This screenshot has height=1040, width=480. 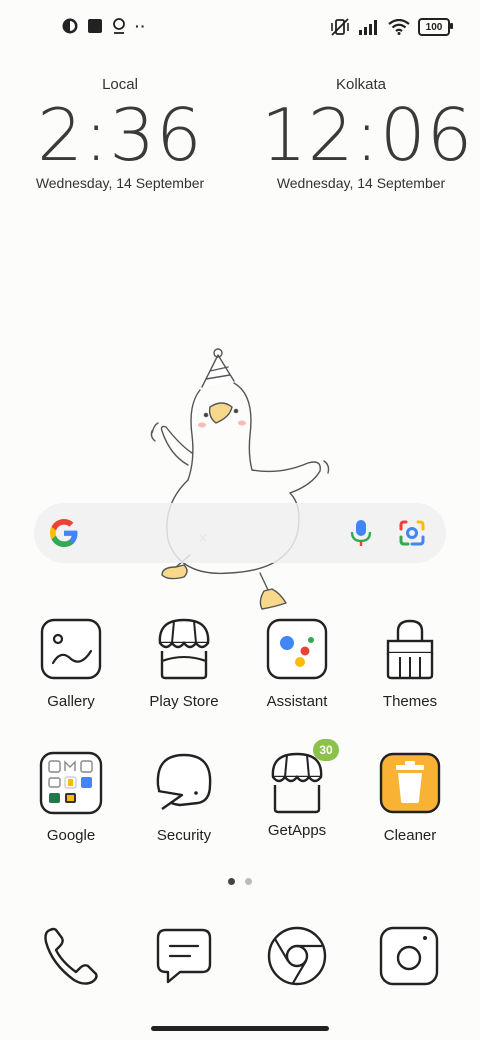 I want to click on google-logo-icon, so click(x=64, y=533).